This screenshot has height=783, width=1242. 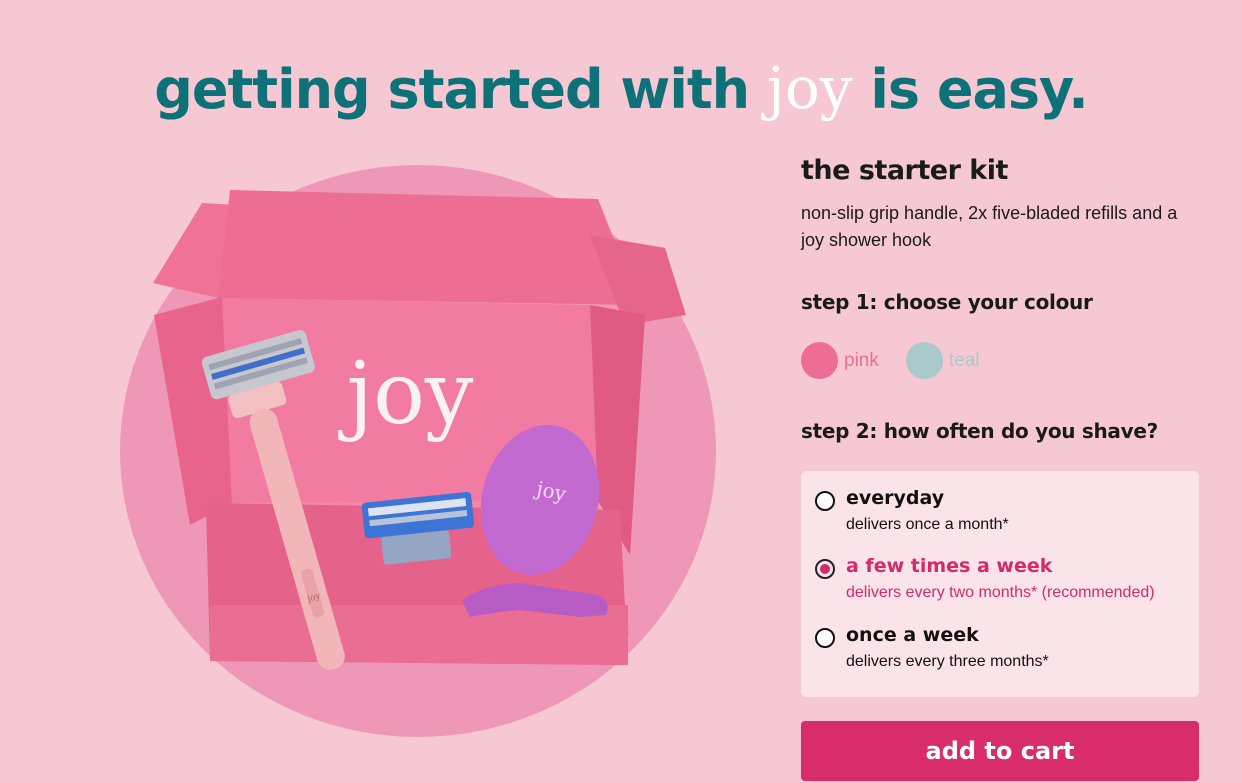 I want to click on colour-option-pink: pink, so click(x=840, y=360).